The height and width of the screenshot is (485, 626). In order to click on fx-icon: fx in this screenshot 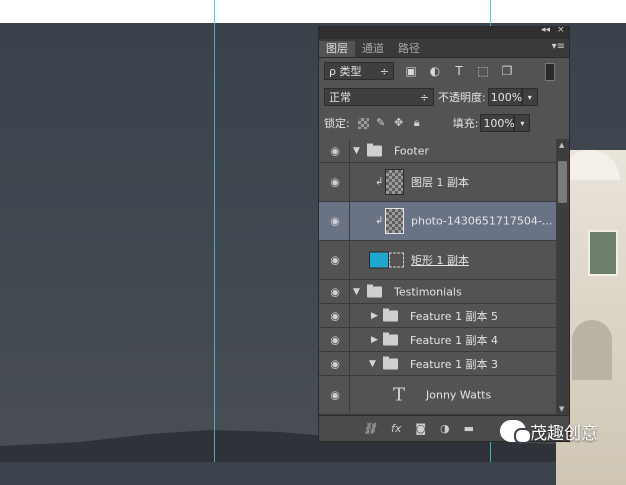, I will do `click(396, 428)`.